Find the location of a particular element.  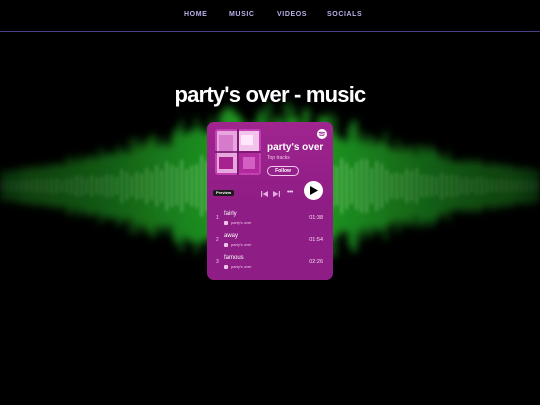

play-button is located at coordinates (313, 190).